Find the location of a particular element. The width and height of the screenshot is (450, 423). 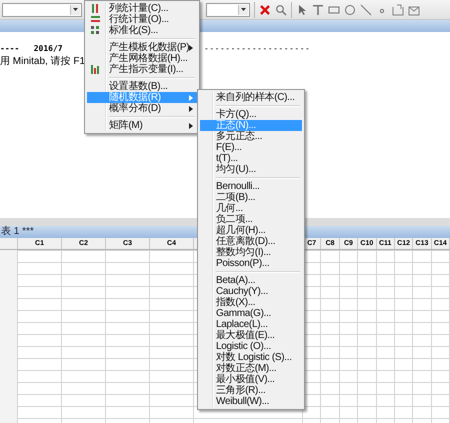

line-tool-icon is located at coordinates (366, 10).